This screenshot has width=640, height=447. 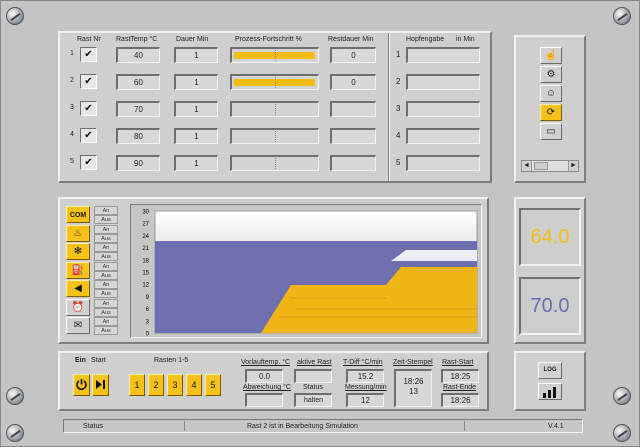 I want to click on rast-button-2: 2, so click(x=156, y=385).